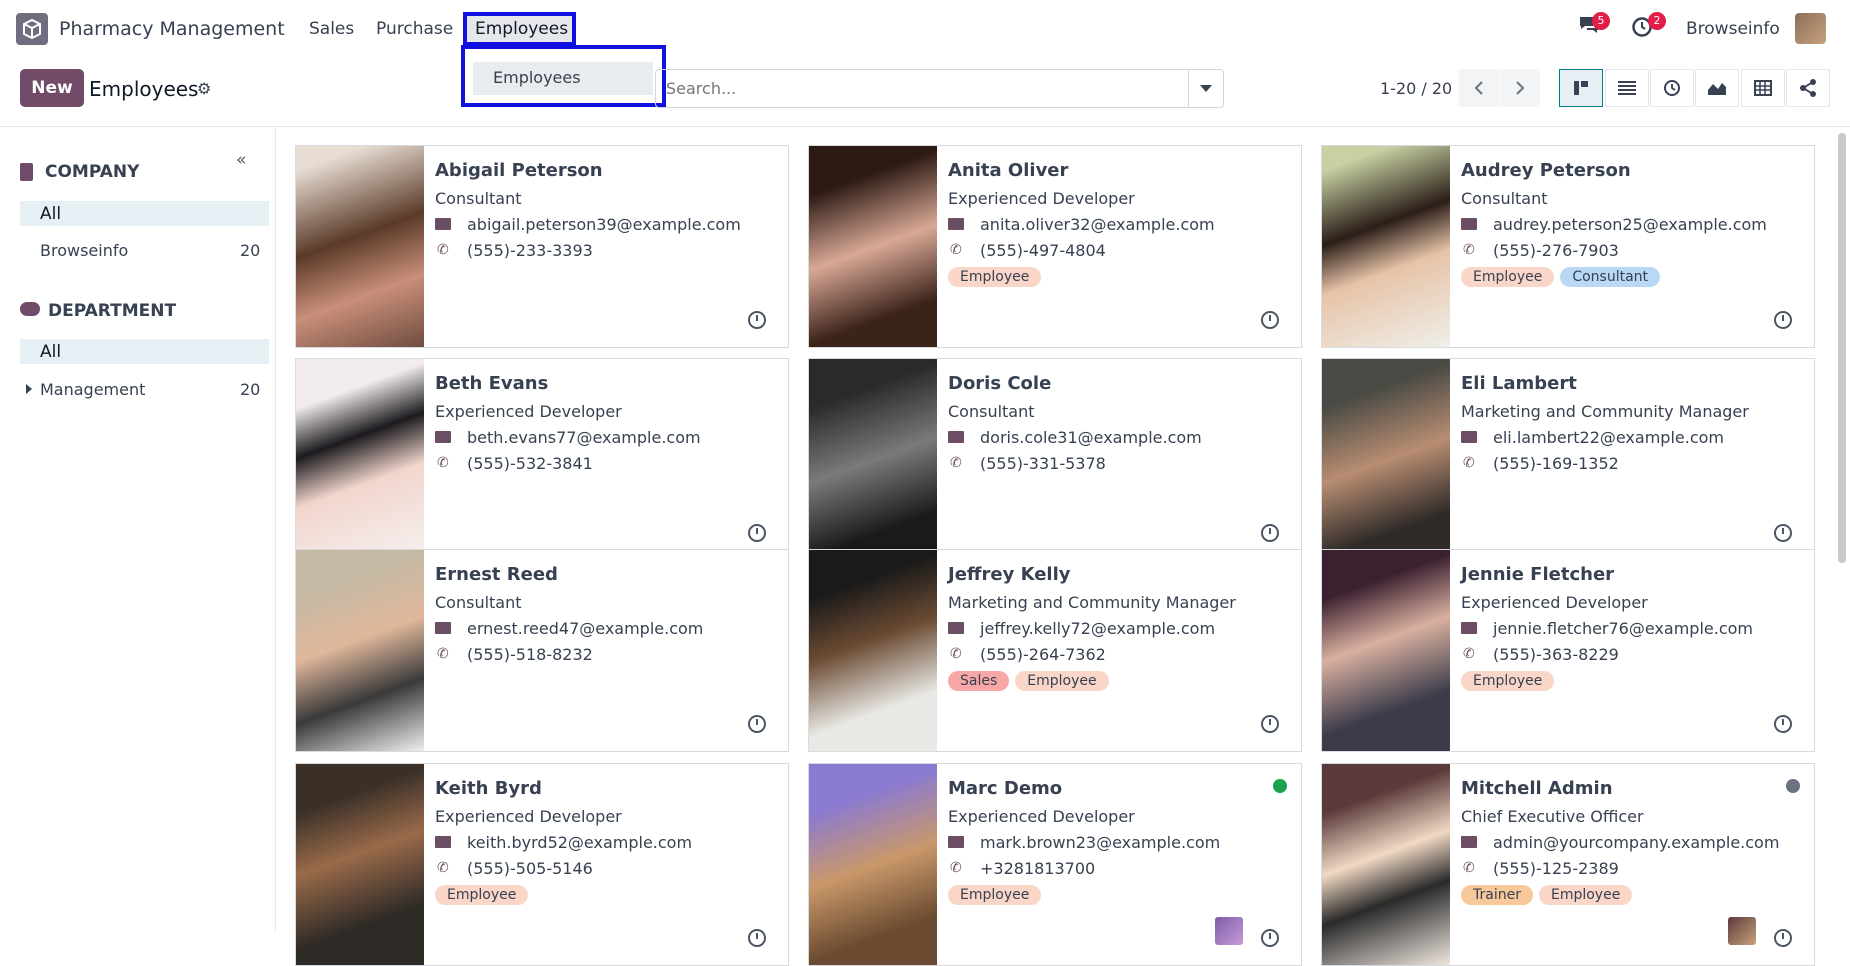 The height and width of the screenshot is (966, 1850). I want to click on pivot-view-button, so click(1763, 88).